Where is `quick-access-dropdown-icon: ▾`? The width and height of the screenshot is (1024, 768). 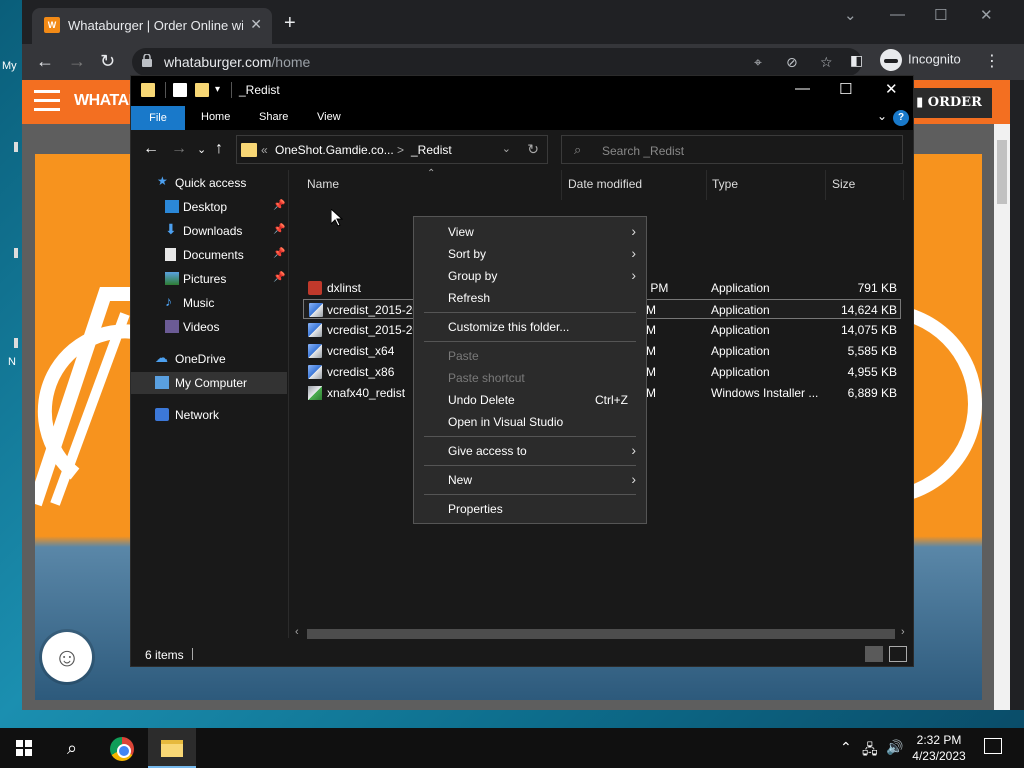 quick-access-dropdown-icon: ▾ is located at coordinates (222, 91).